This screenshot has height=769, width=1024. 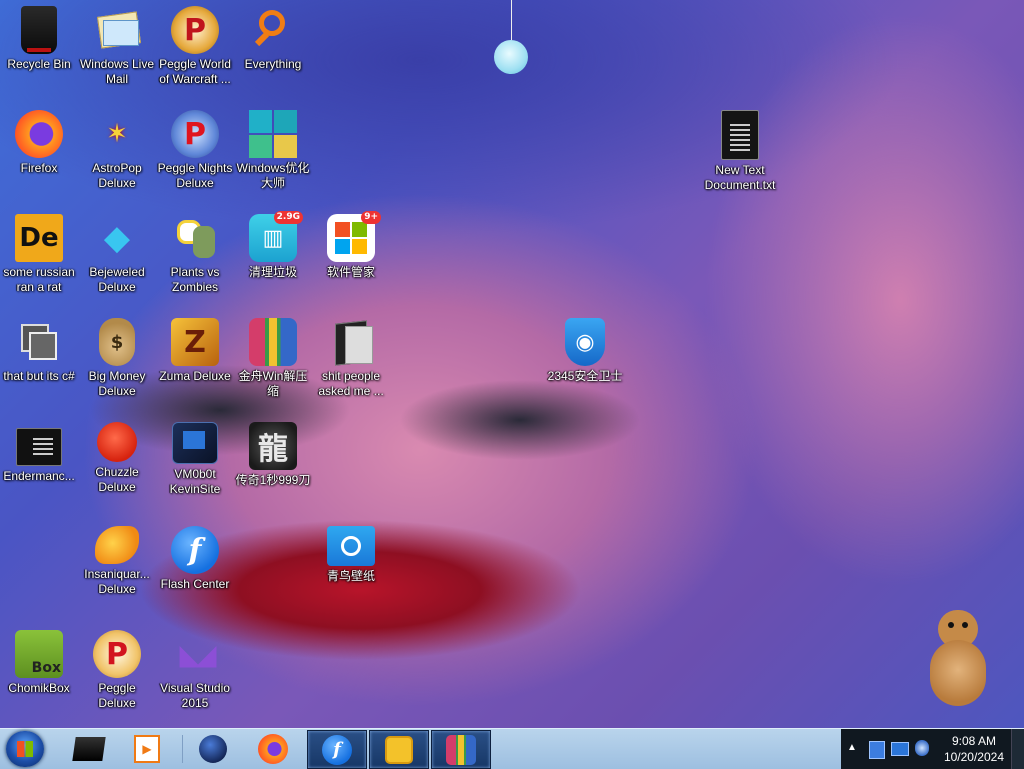 What do you see at coordinates (1017, 749) in the screenshot?
I see `show-desktop-button` at bounding box center [1017, 749].